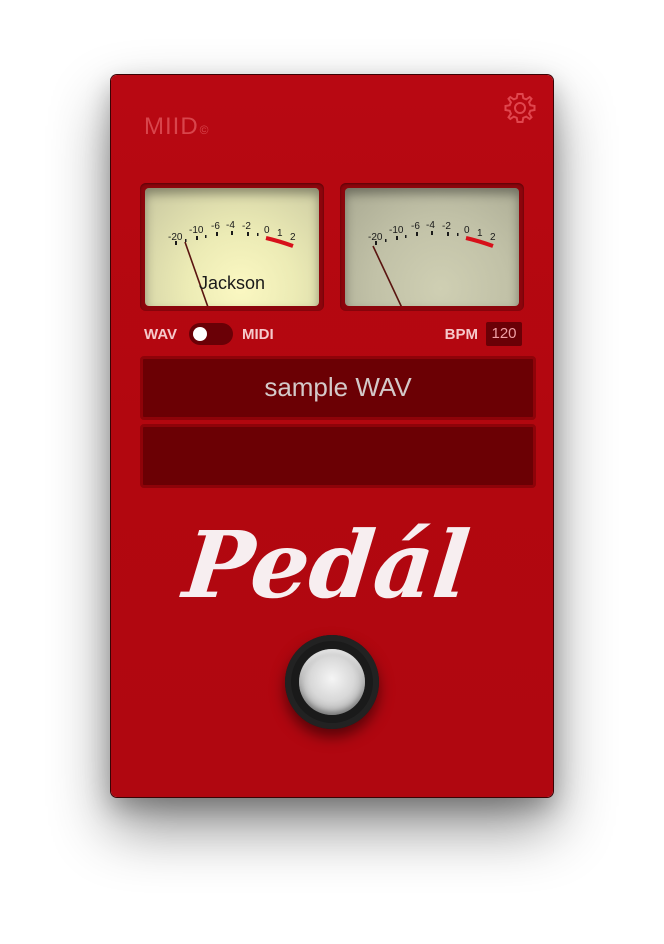 This screenshot has height=944, width=664. I want to click on bpm-input: 120, so click(504, 334).